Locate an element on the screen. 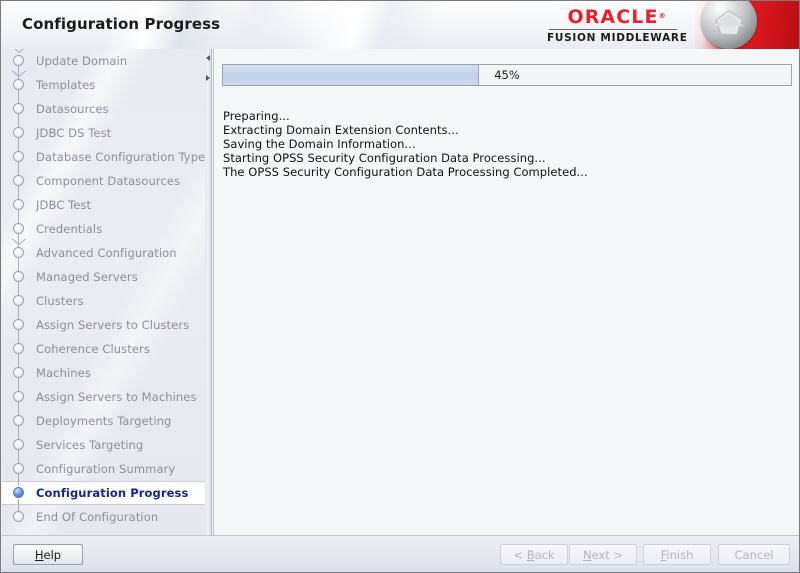 The image size is (800, 573). oracle-trademark-icon: ® is located at coordinates (662, 16).